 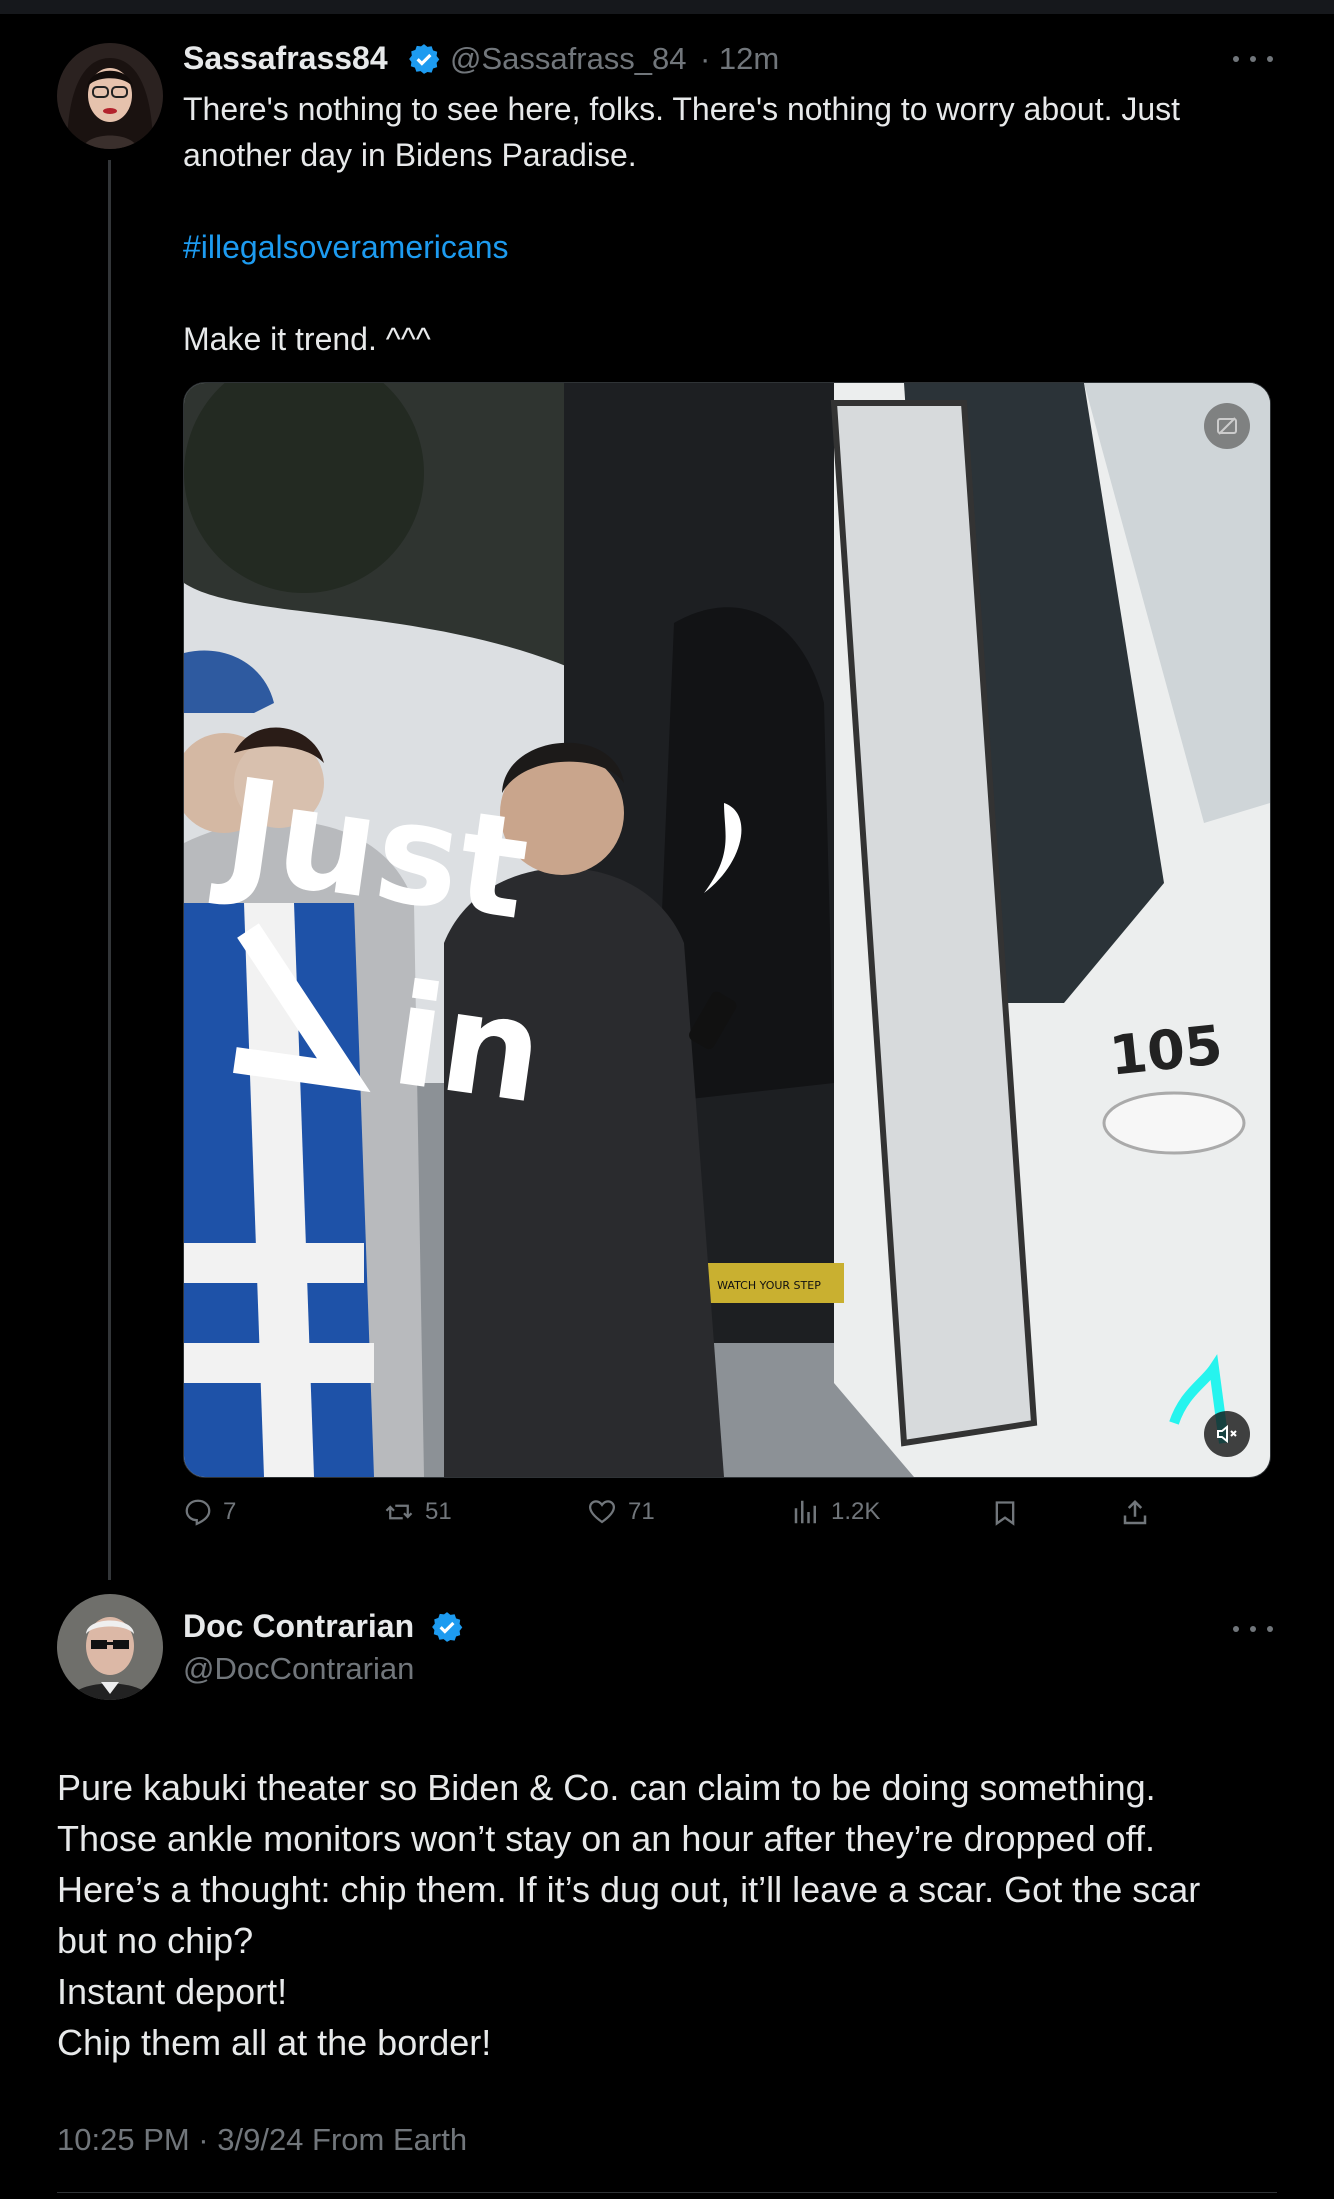 I want to click on tweet-action-bar: 7 51 71 1.2K, so click(x=683, y=1517).